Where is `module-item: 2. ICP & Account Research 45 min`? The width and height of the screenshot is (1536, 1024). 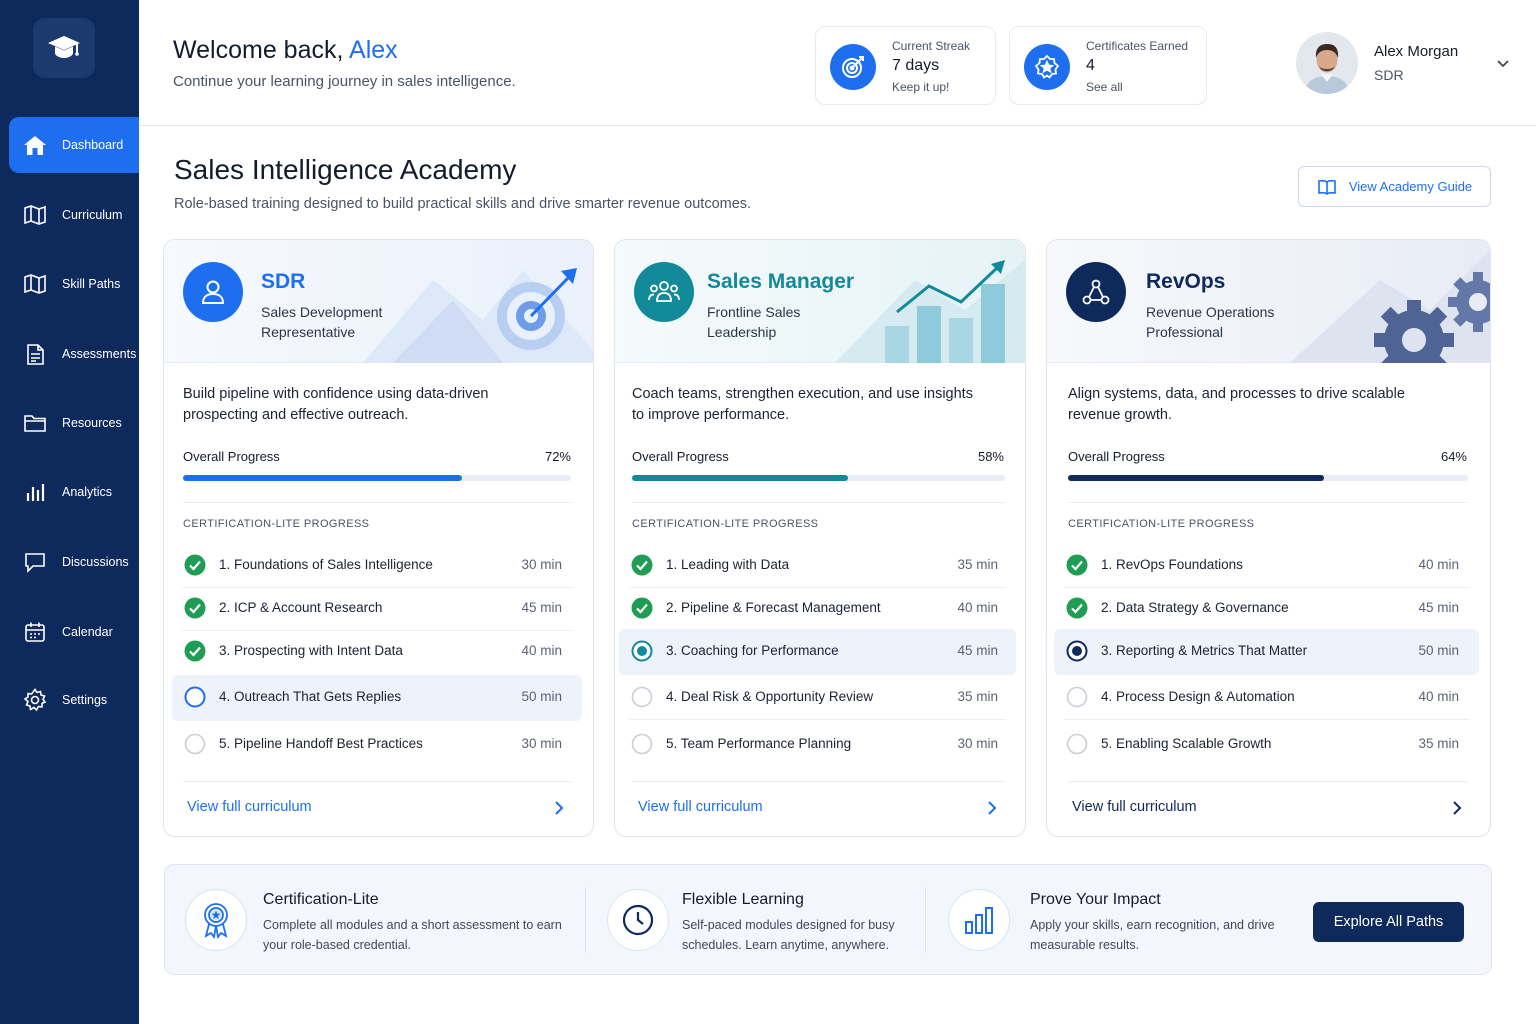 module-item: 2. ICP & Account Research 45 min is located at coordinates (377, 608).